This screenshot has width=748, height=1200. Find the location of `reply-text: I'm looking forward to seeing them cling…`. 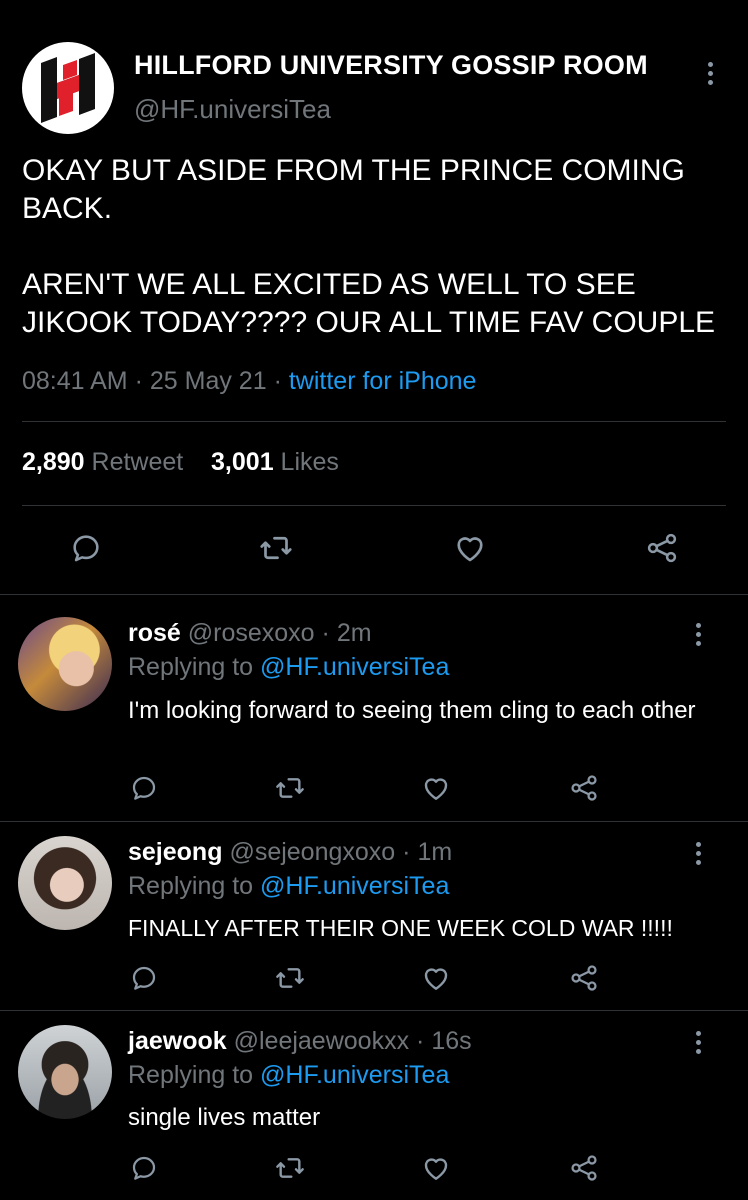

reply-text: I'm looking forward to seeing them cling… is located at coordinates (412, 710).